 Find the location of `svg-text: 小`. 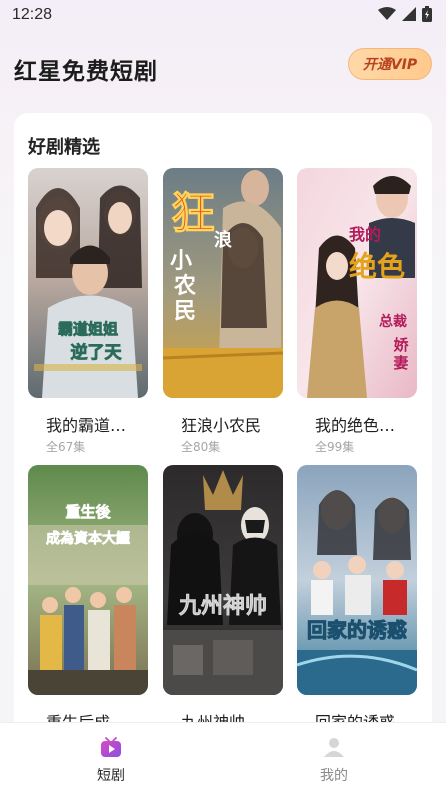

svg-text: 小 is located at coordinates (181, 261).